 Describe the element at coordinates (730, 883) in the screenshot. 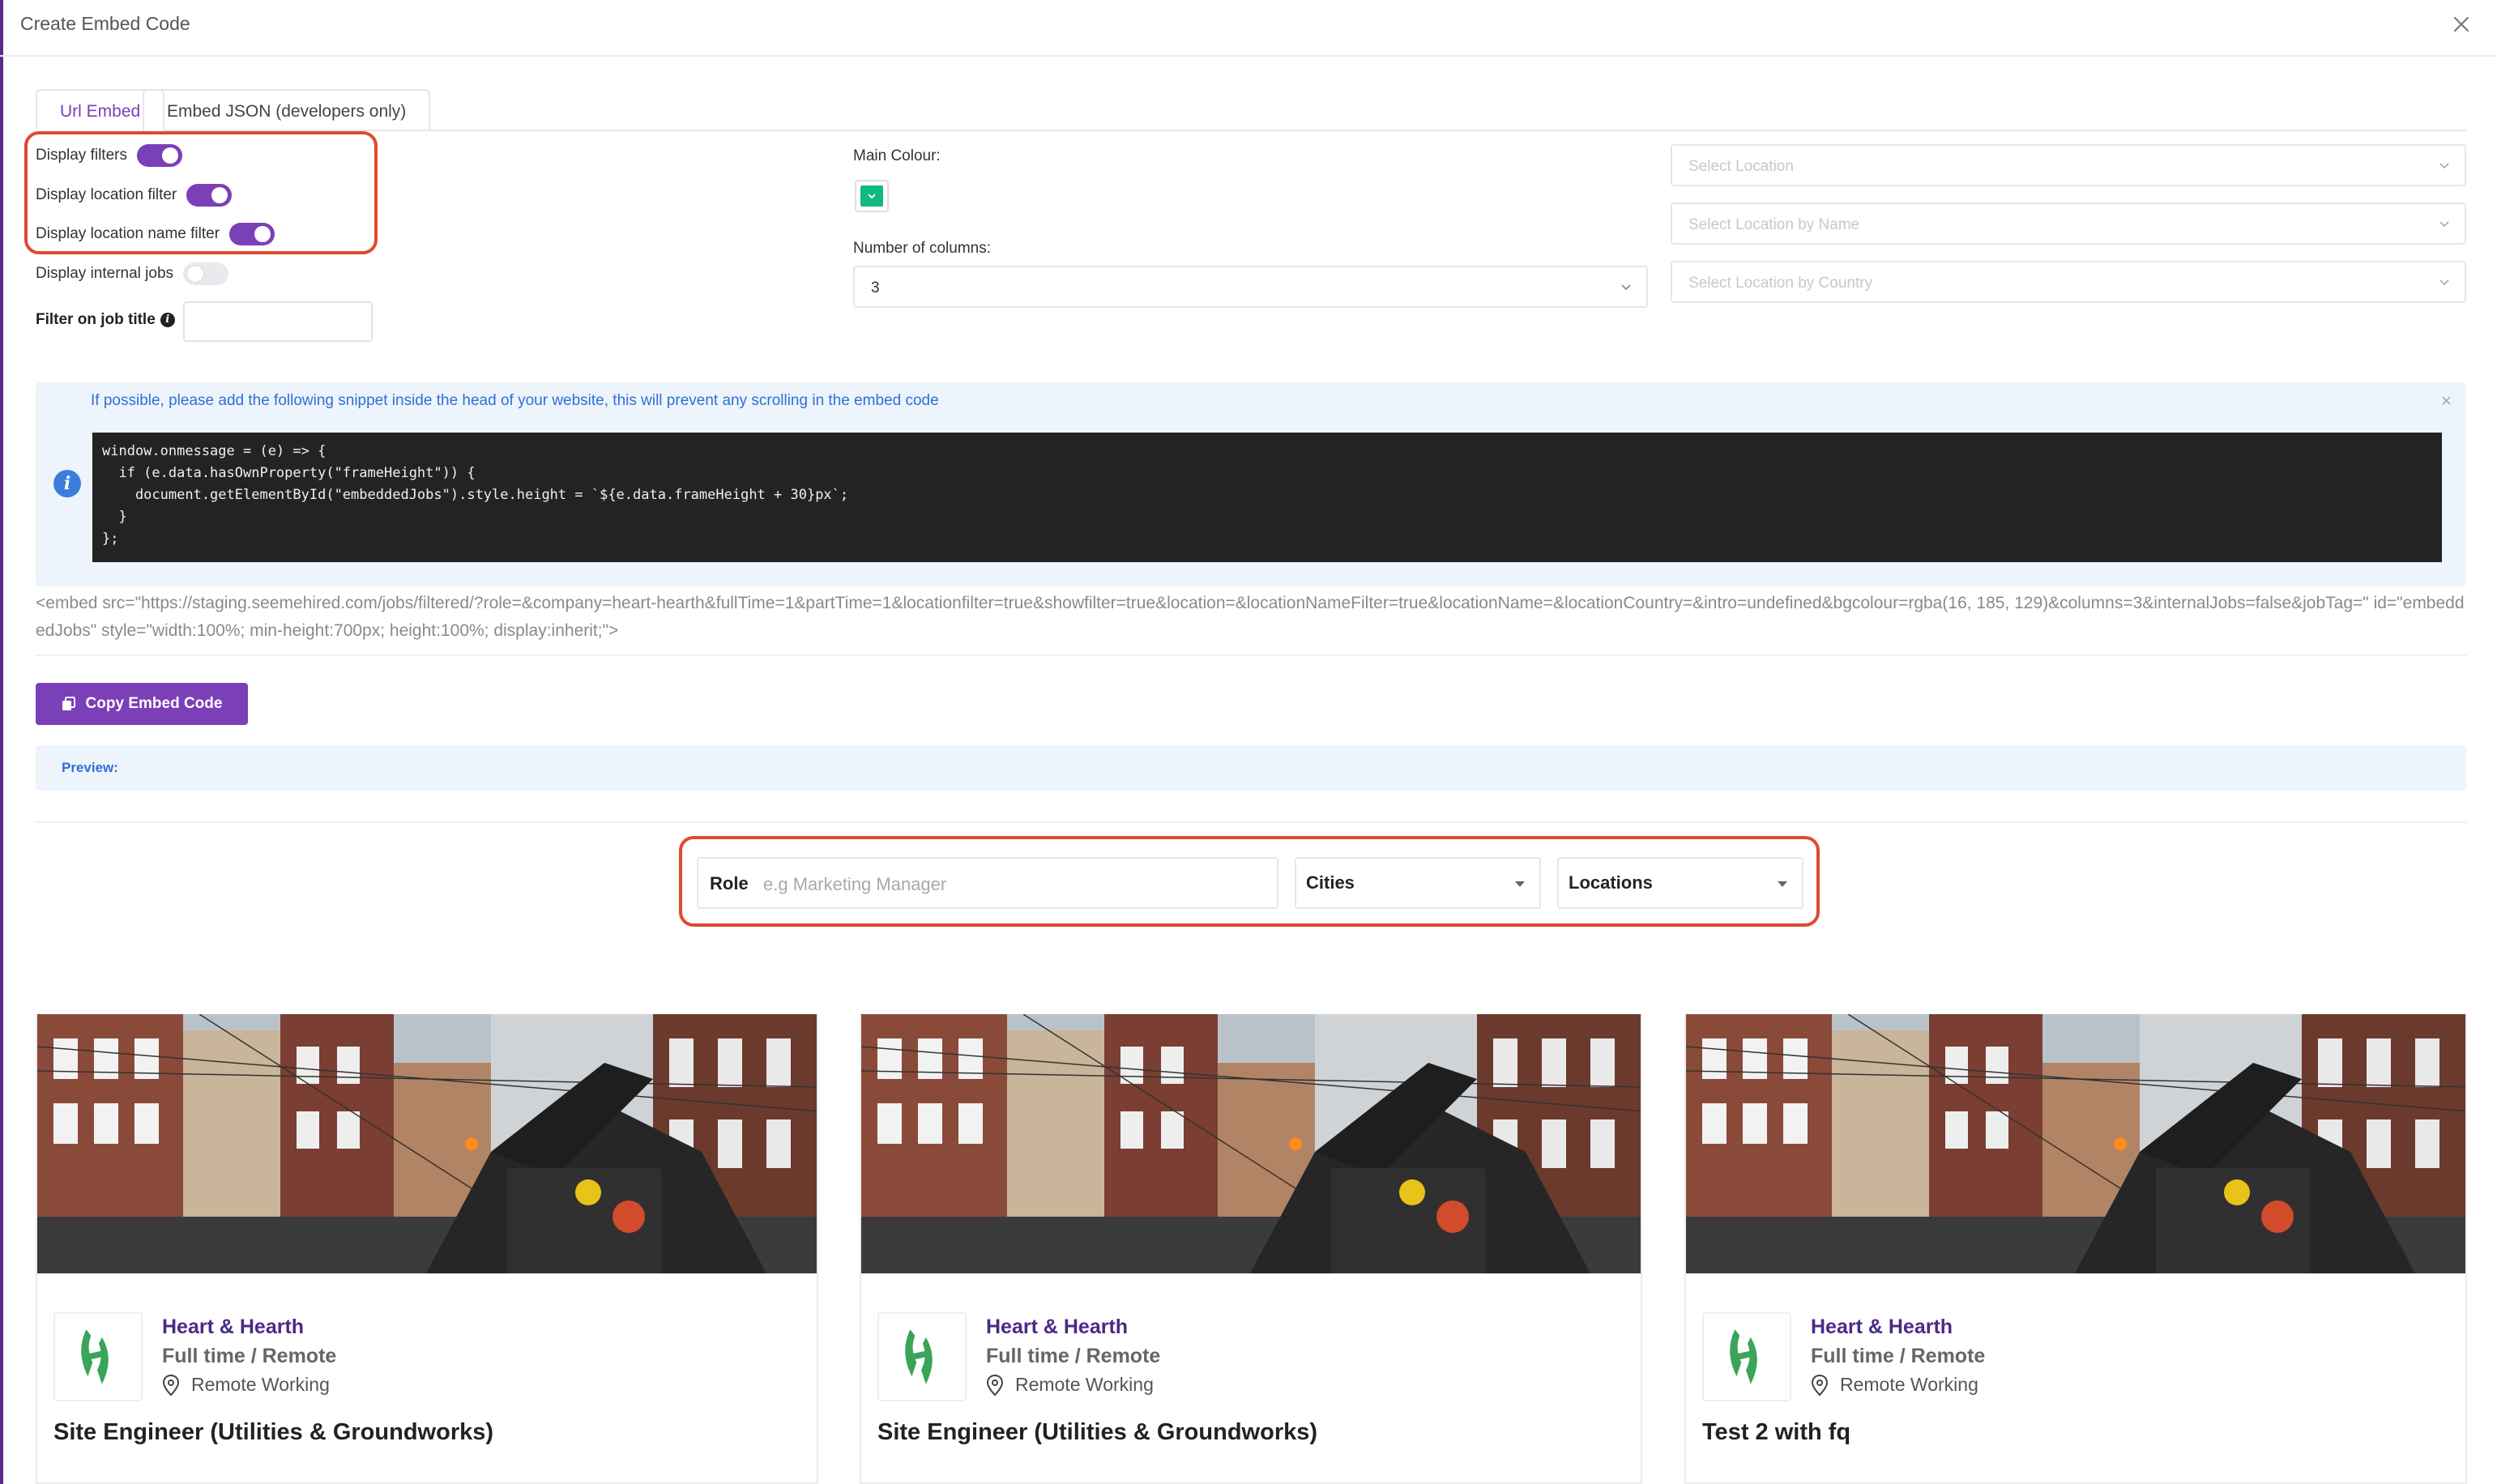

I see `role-label: Role` at that location.